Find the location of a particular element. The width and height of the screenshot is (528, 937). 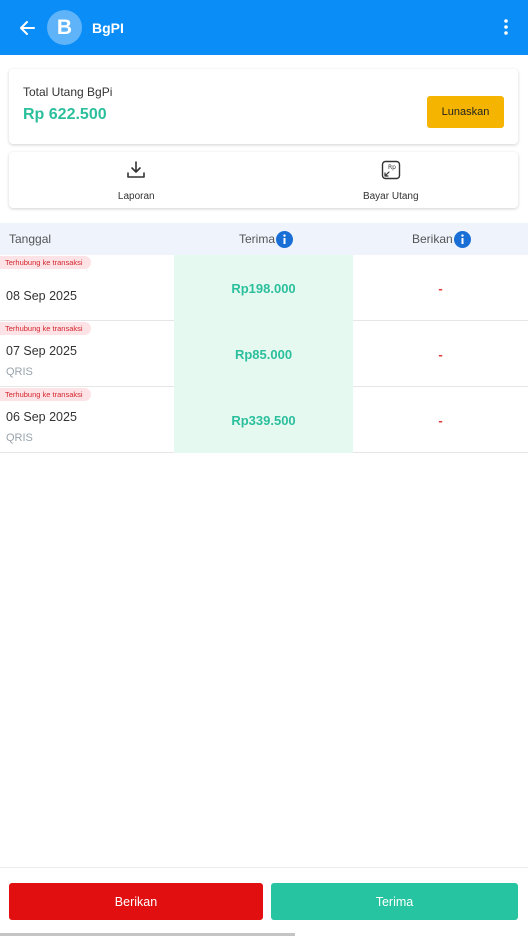

row-date: 08 Sep 2025 is located at coordinates (41, 296).